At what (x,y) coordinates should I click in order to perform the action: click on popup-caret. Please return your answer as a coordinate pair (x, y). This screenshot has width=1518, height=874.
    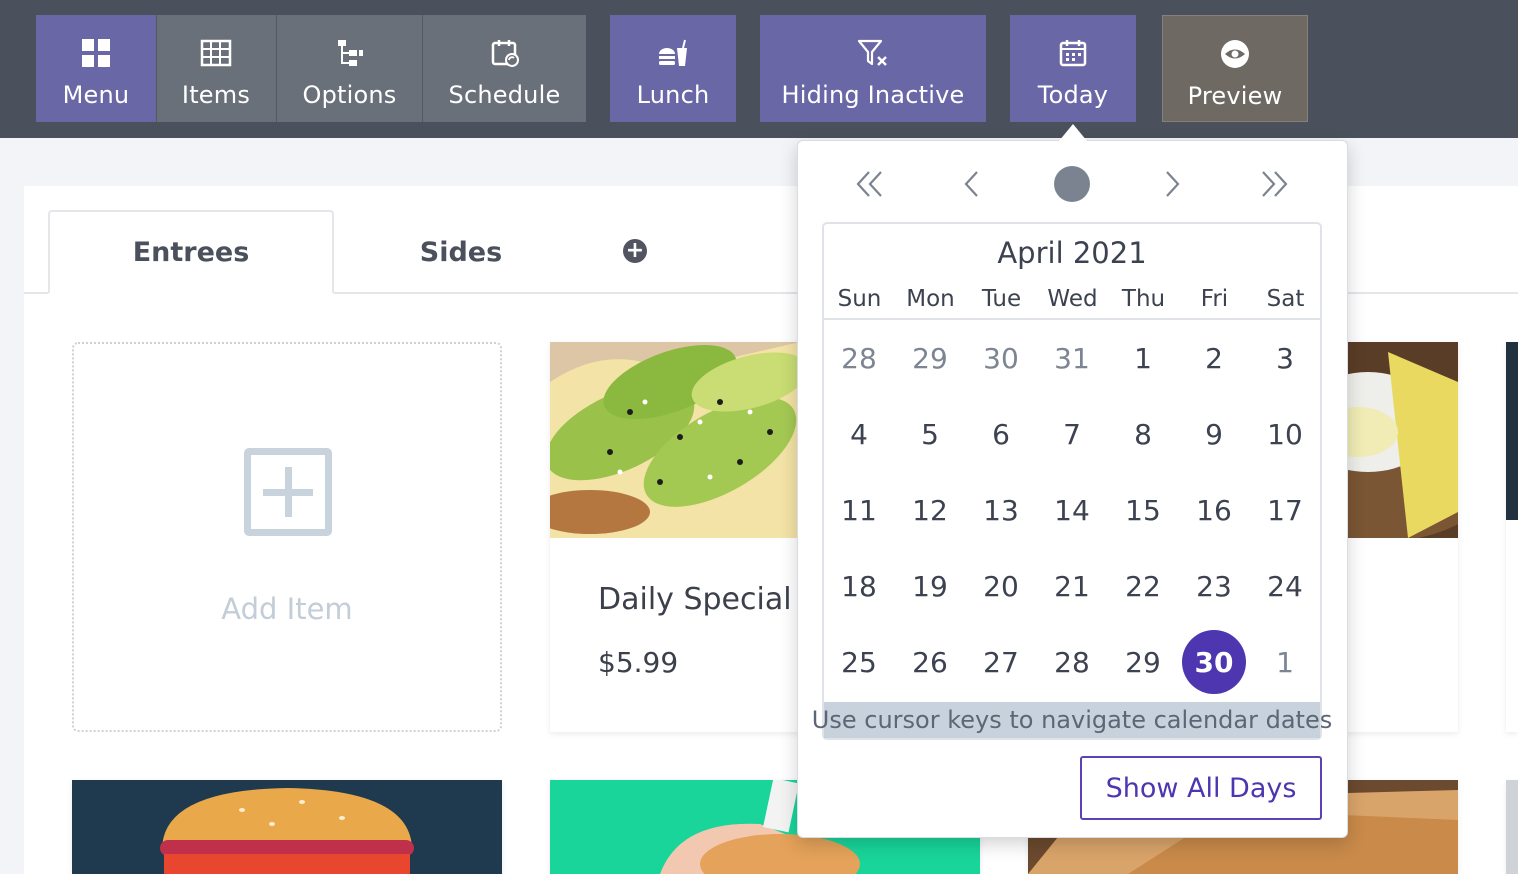
    Looking at the image, I should click on (1073, 132).